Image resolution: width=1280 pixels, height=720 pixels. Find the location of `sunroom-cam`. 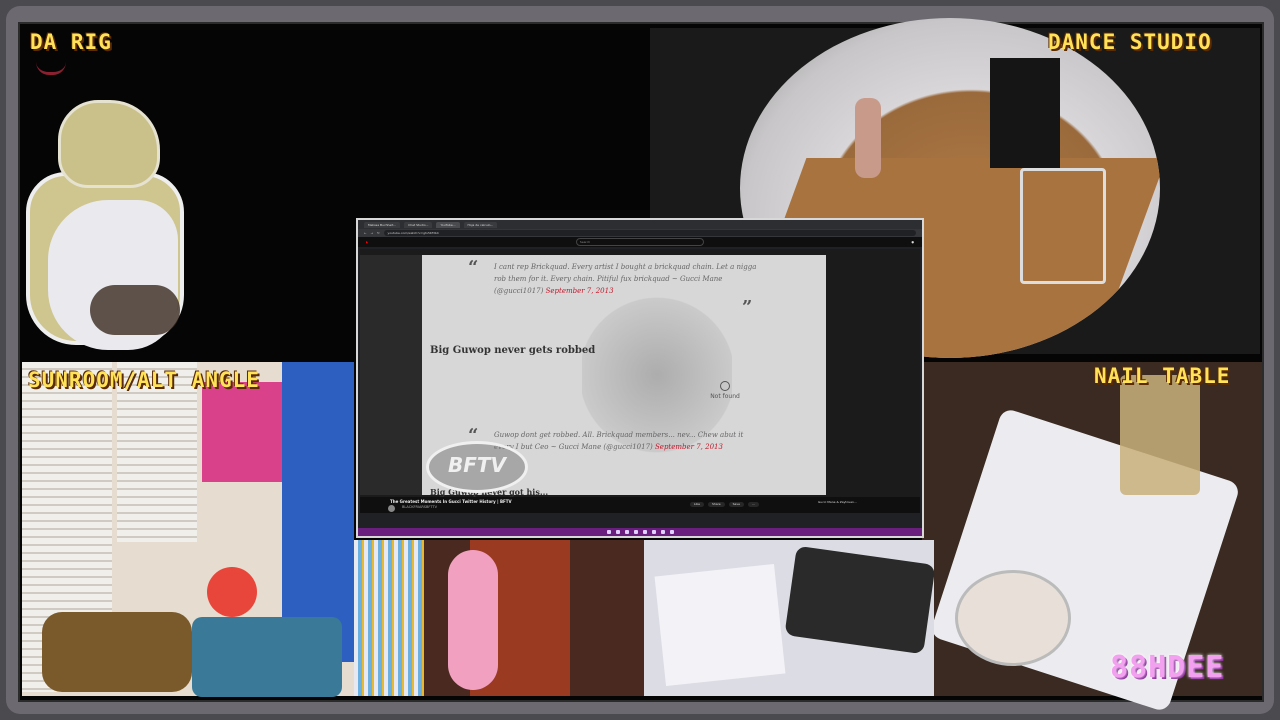

sunroom-cam is located at coordinates (188, 529).